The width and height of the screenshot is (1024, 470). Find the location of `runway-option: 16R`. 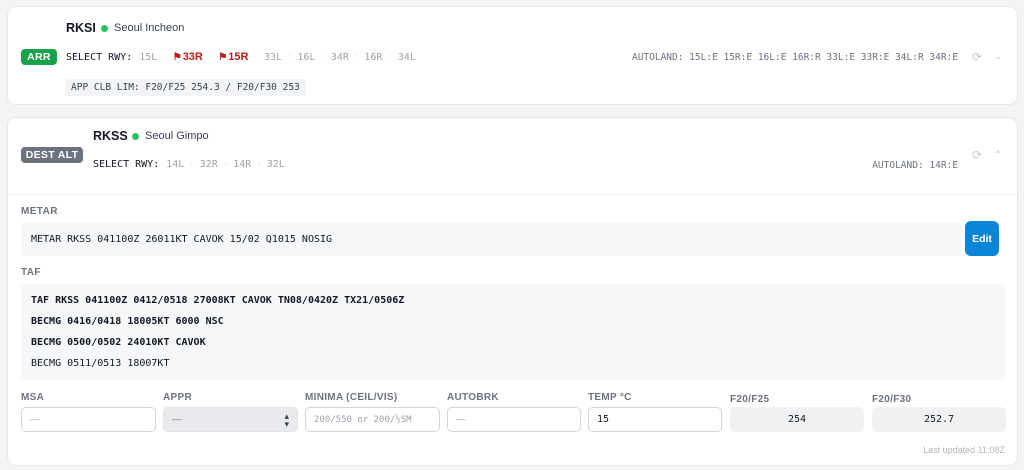

runway-option: 16R is located at coordinates (373, 57).